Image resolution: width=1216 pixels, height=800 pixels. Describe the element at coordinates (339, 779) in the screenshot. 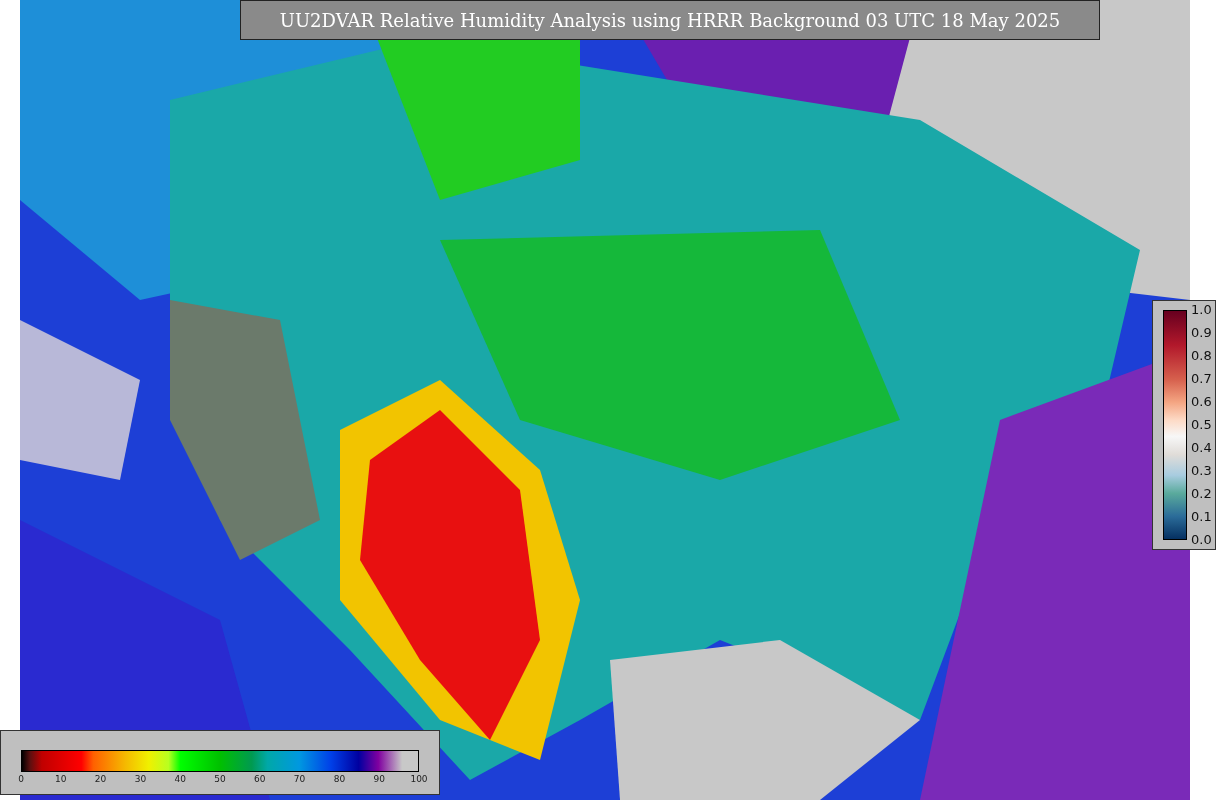

I see `colorbar-tick-label: 80` at that location.